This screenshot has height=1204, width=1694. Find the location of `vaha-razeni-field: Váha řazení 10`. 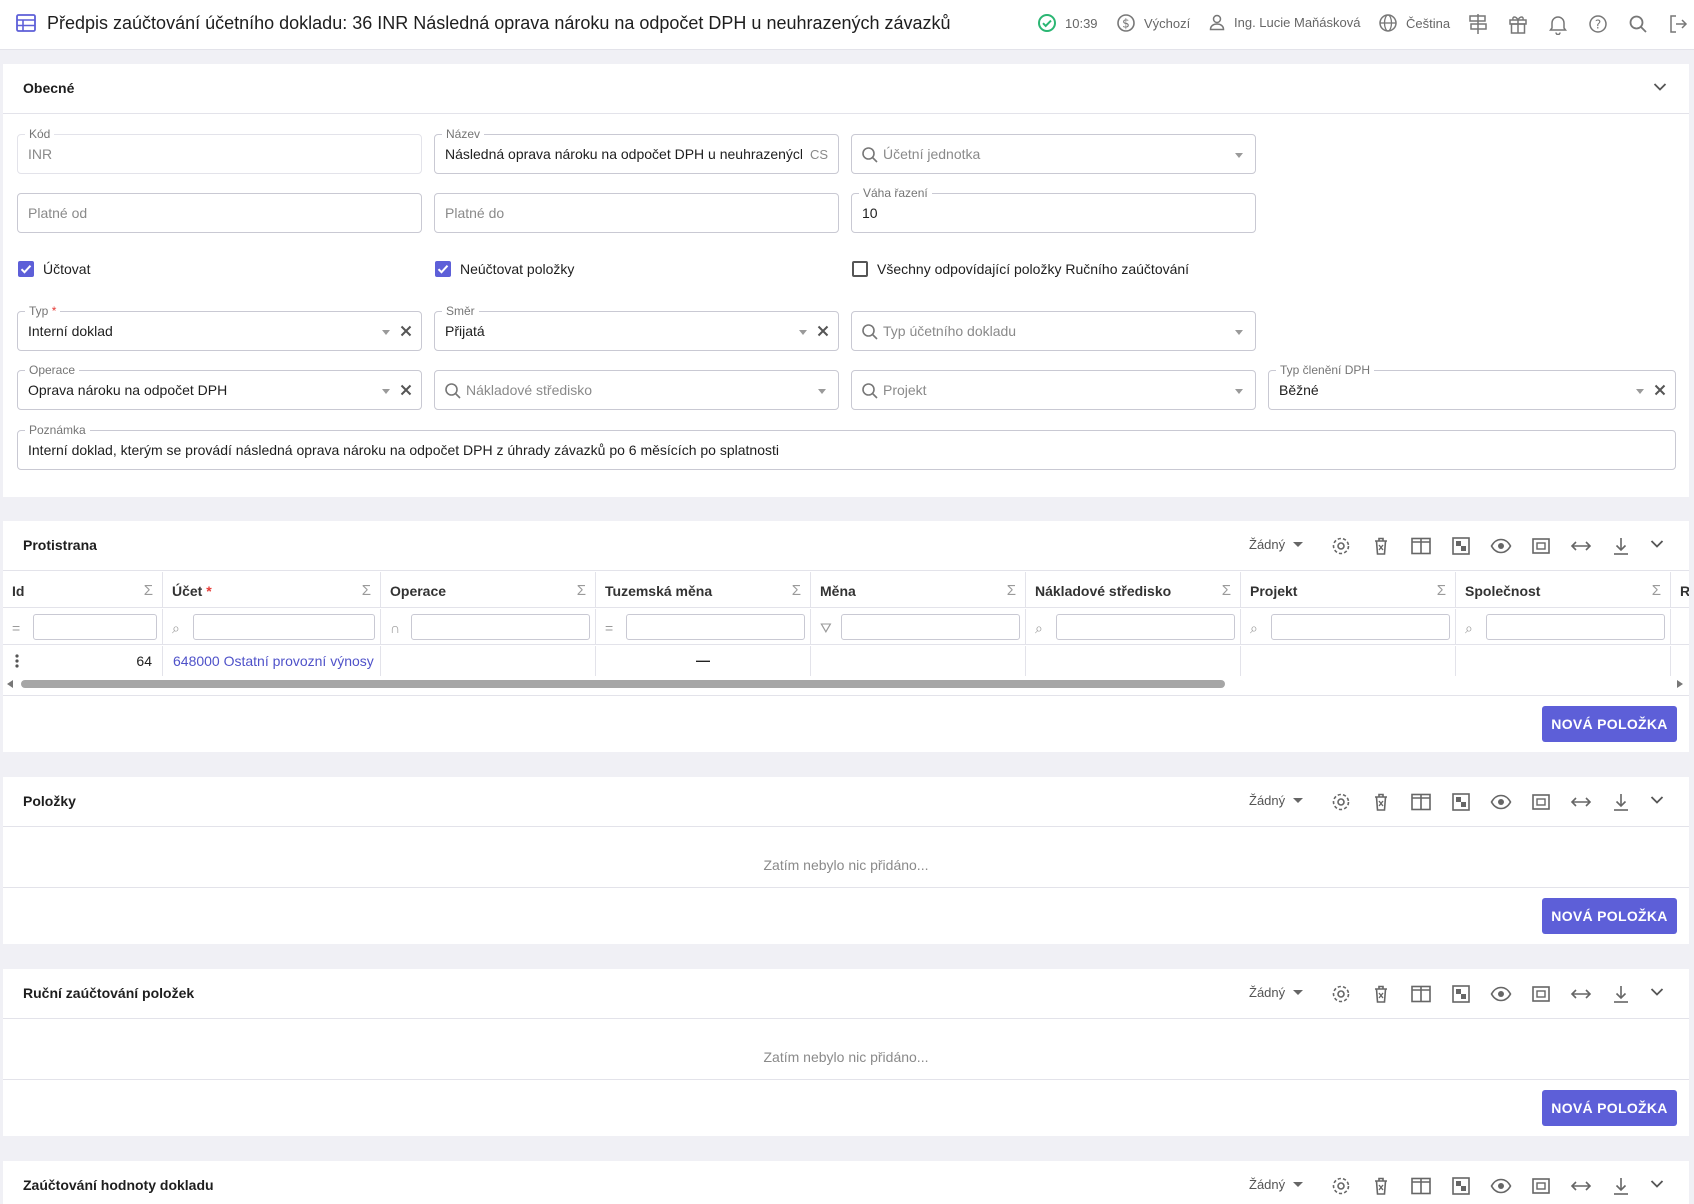

vaha-razeni-field: Váha řazení 10 is located at coordinates (1053, 209).